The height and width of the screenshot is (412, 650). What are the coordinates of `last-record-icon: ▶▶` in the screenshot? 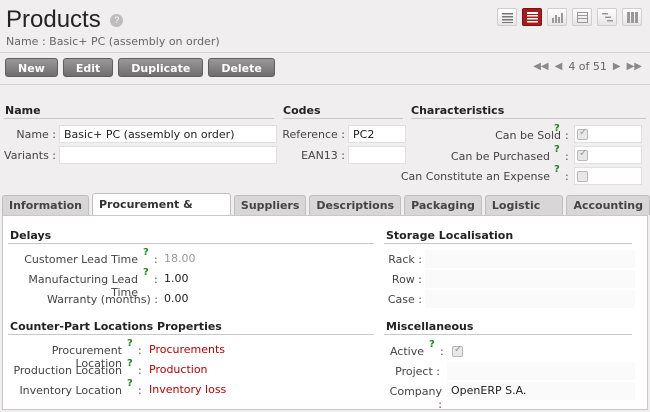 It's located at (634, 66).